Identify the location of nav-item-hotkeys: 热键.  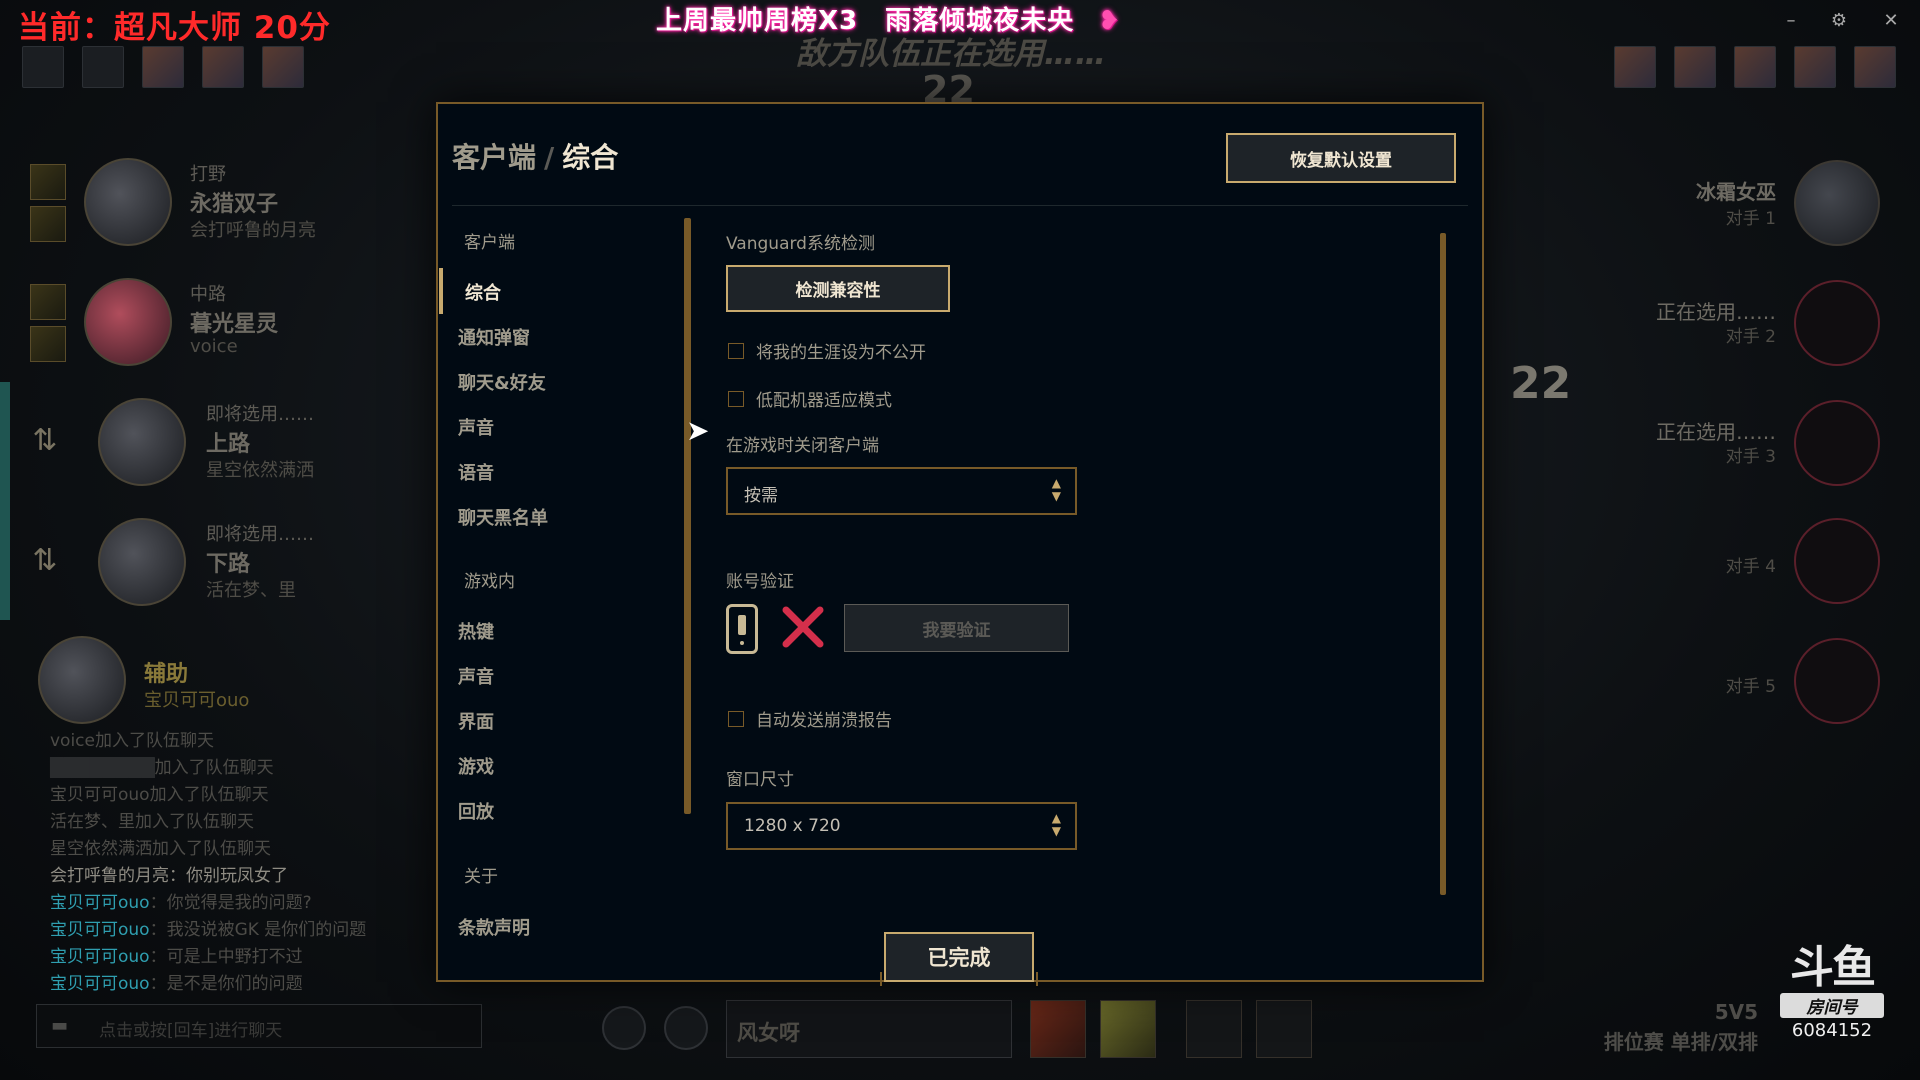
(476, 631).